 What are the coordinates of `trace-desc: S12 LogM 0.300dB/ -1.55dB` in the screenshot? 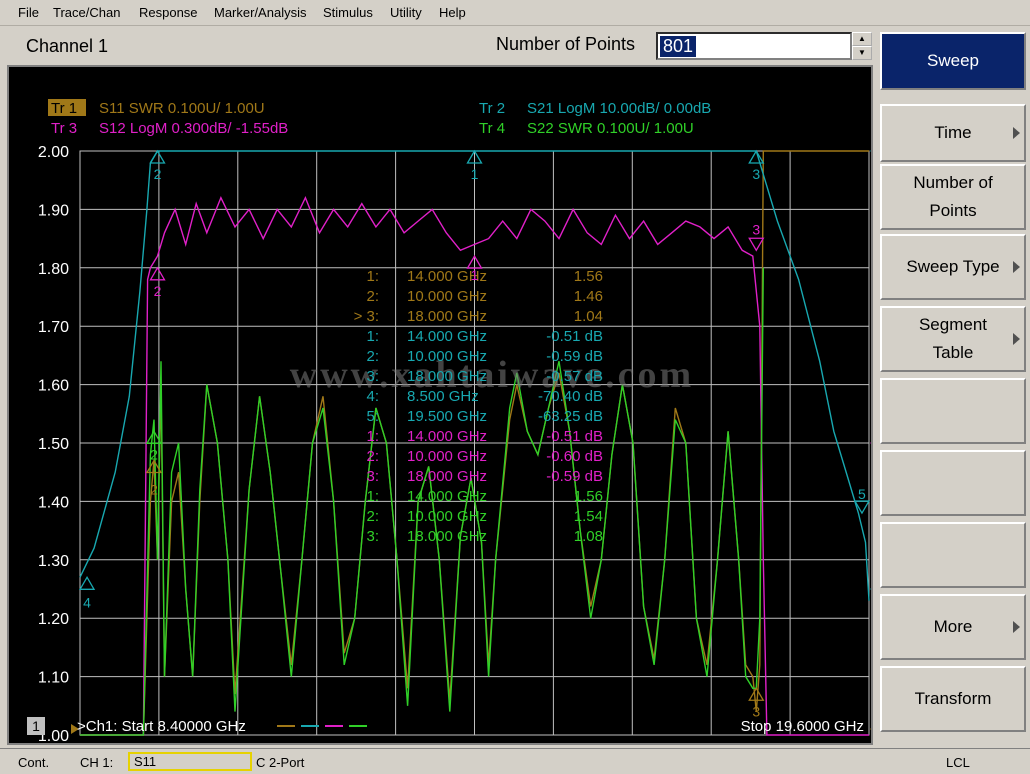 It's located at (193, 128).